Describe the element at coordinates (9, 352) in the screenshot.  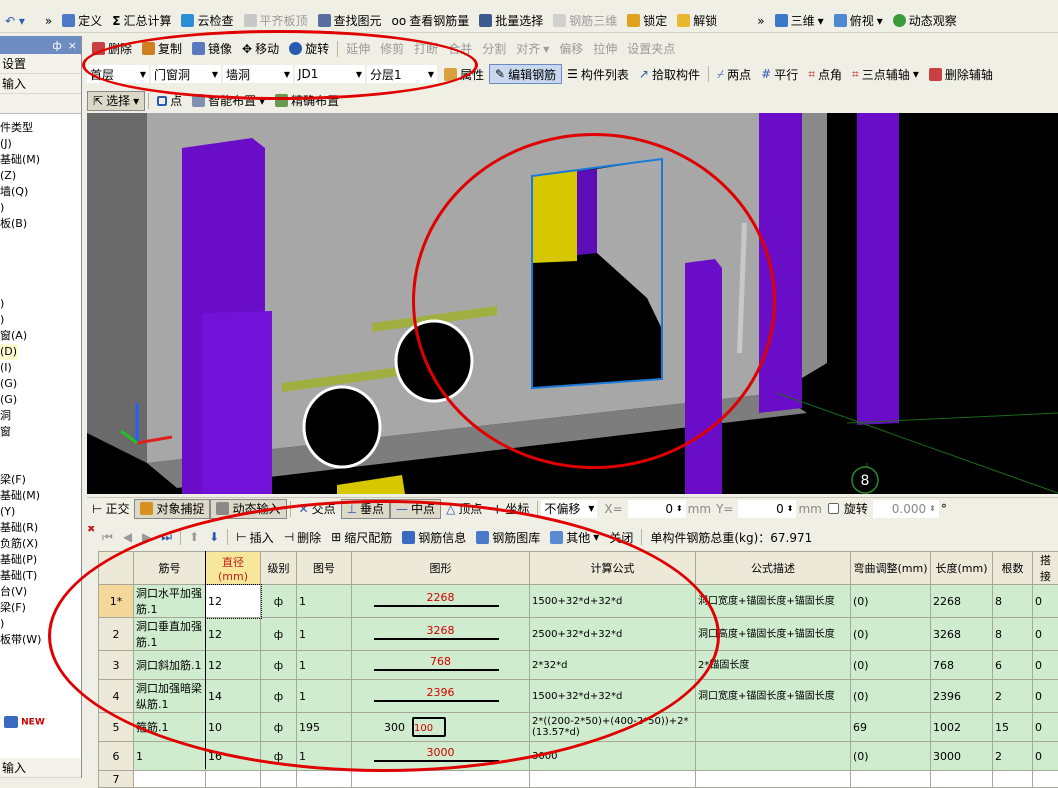
I see `tree-item: (D)` at that location.